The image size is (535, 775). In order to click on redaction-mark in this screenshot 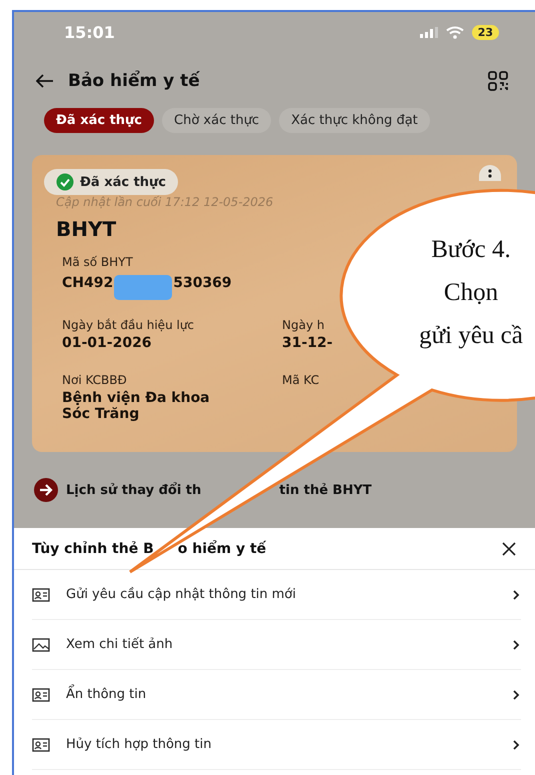, I will do `click(143, 287)`.